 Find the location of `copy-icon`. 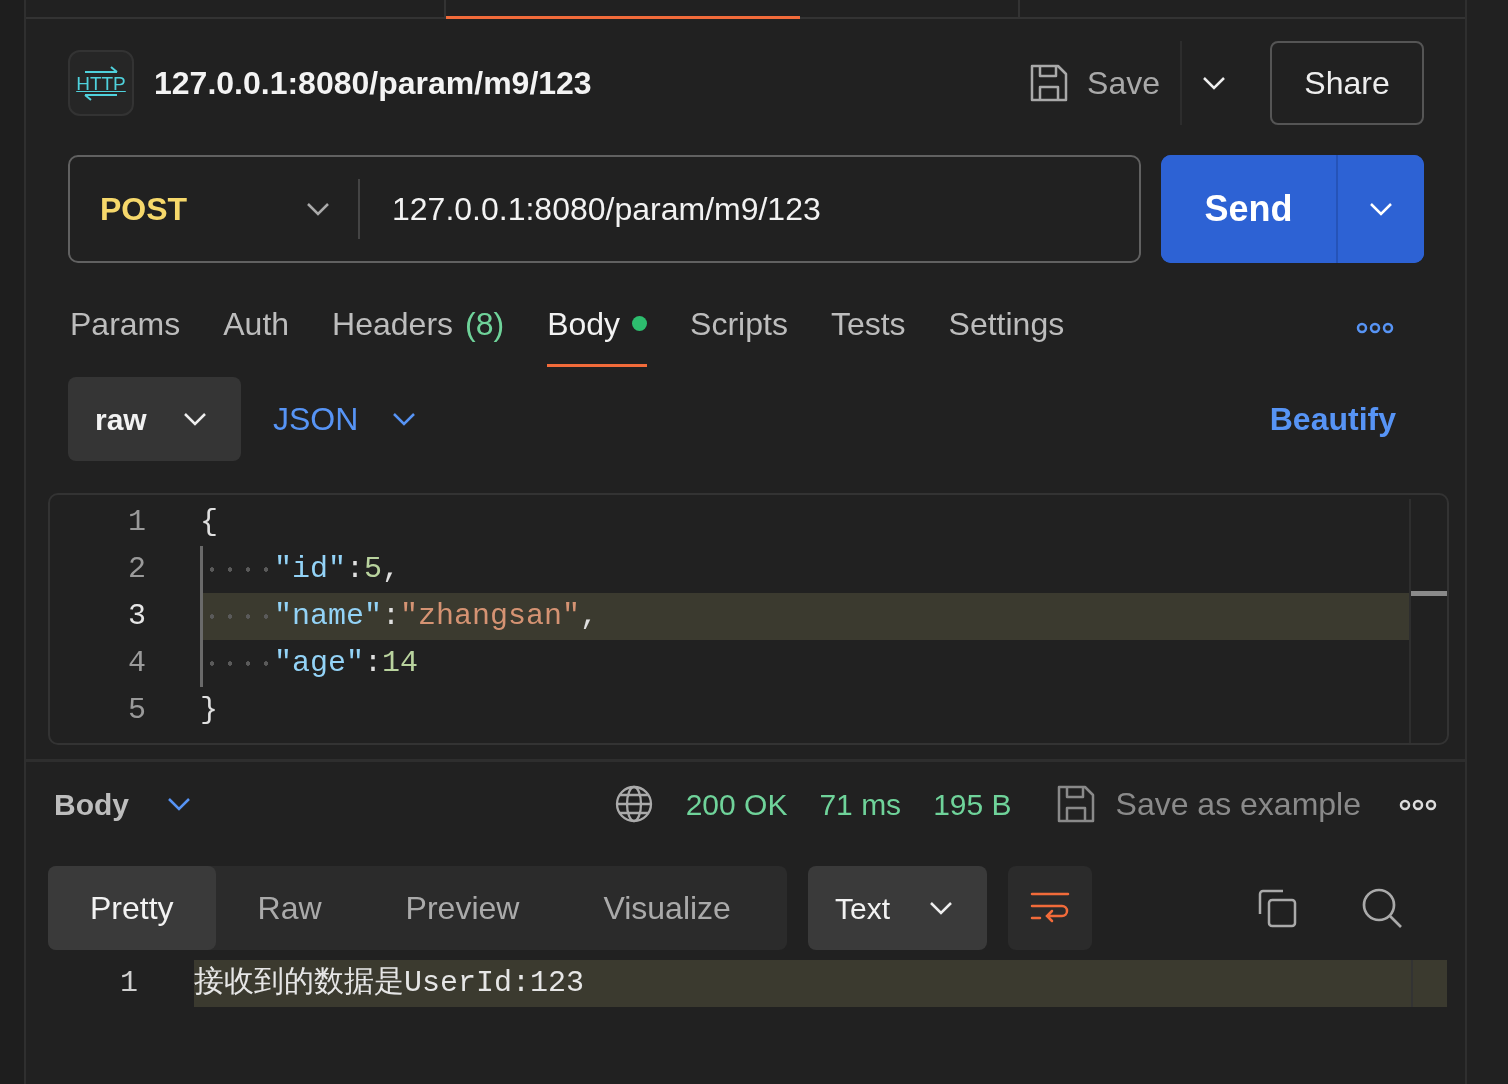

copy-icon is located at coordinates (1277, 908).